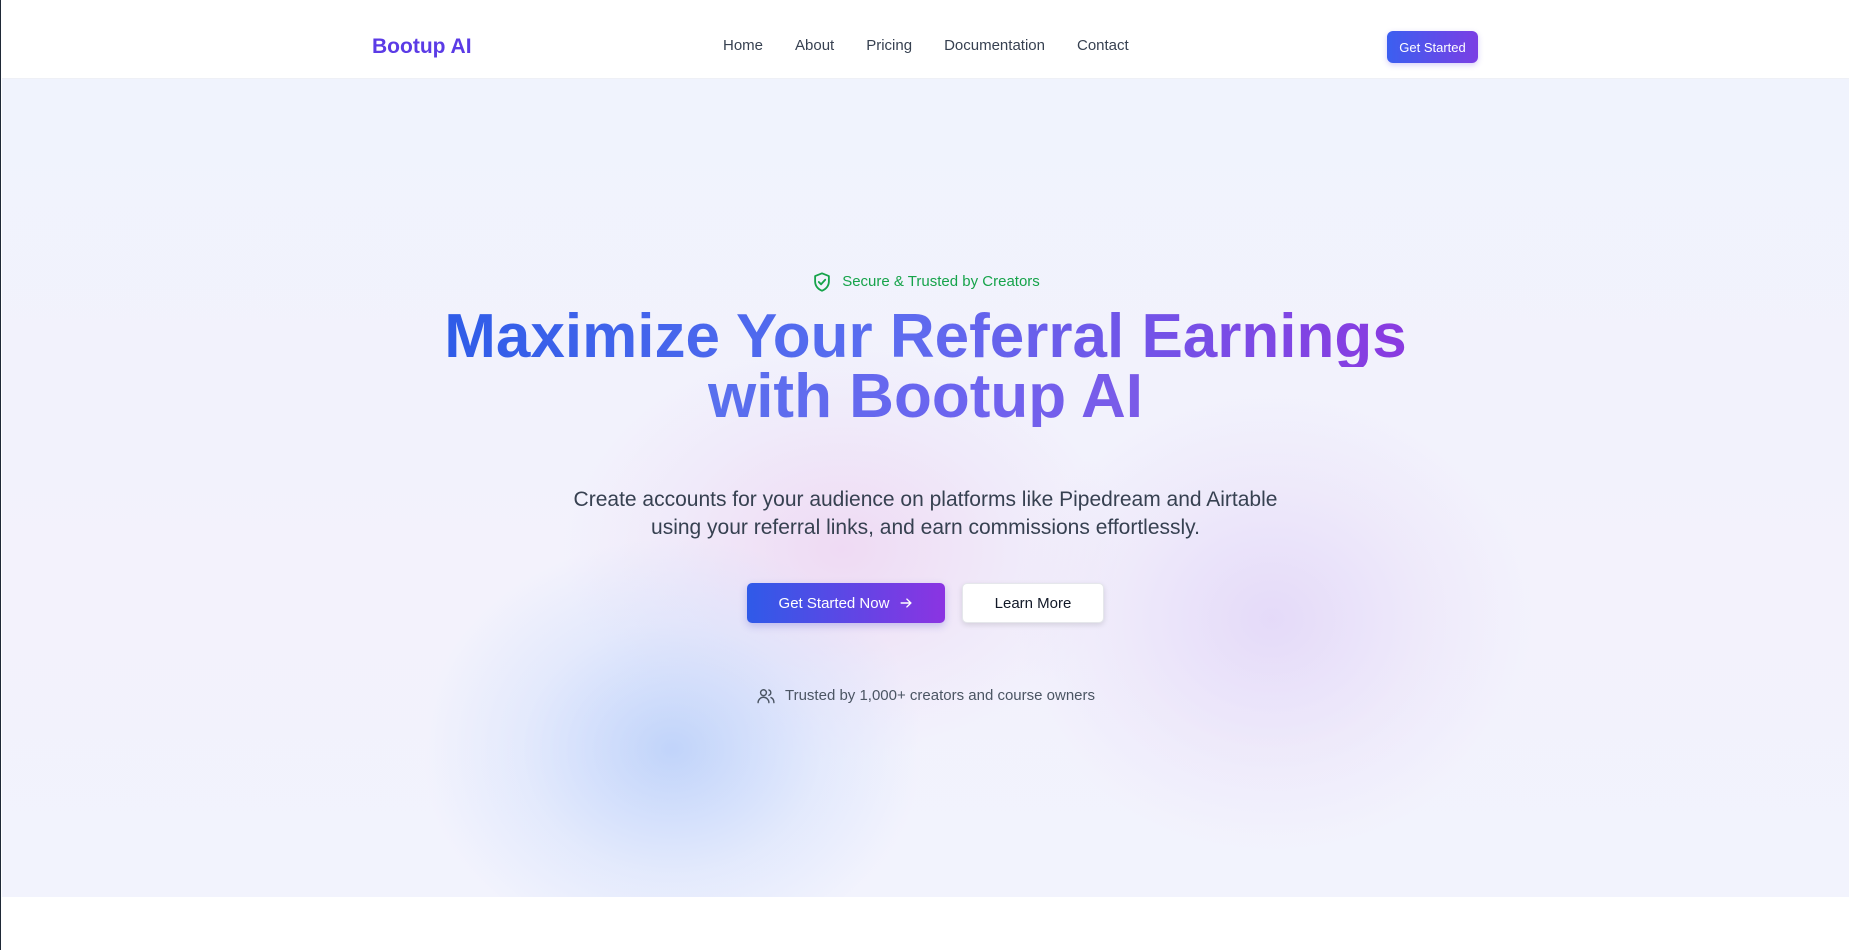 The width and height of the screenshot is (1849, 950). I want to click on users-icon, so click(766, 696).